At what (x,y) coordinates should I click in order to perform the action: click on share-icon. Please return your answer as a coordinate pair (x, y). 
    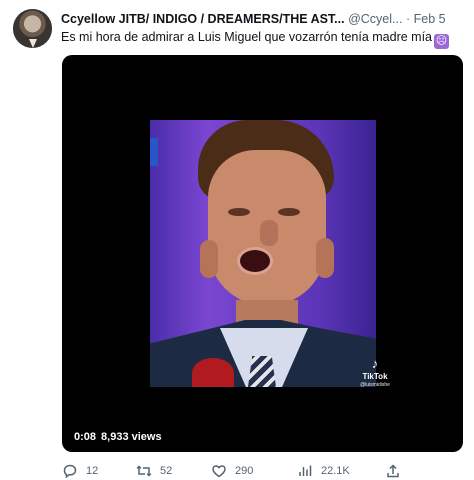
    Looking at the image, I should click on (393, 471).